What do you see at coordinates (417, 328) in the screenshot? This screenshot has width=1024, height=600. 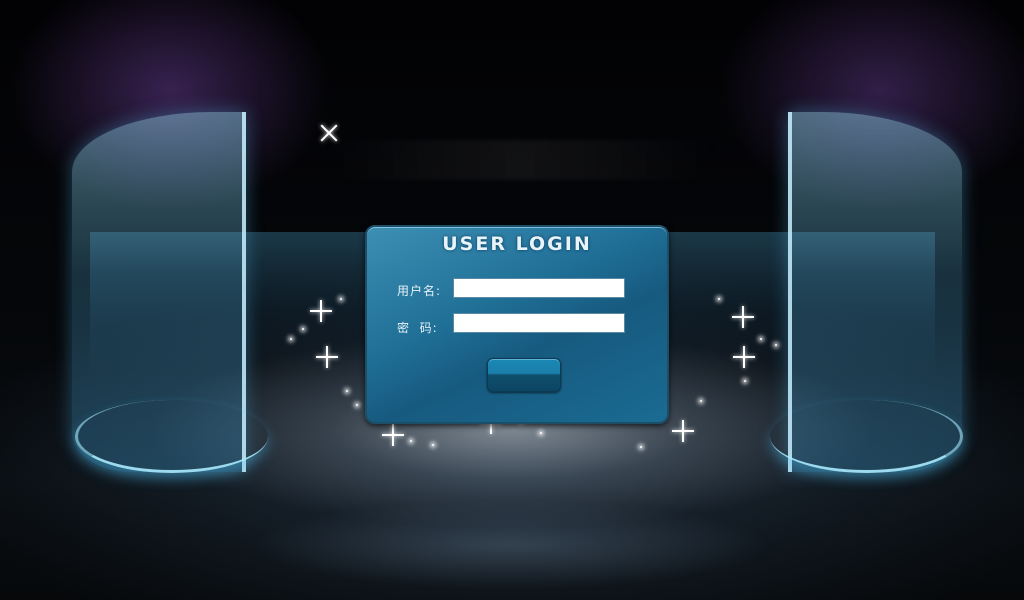 I see `password-label: 密 码:` at bounding box center [417, 328].